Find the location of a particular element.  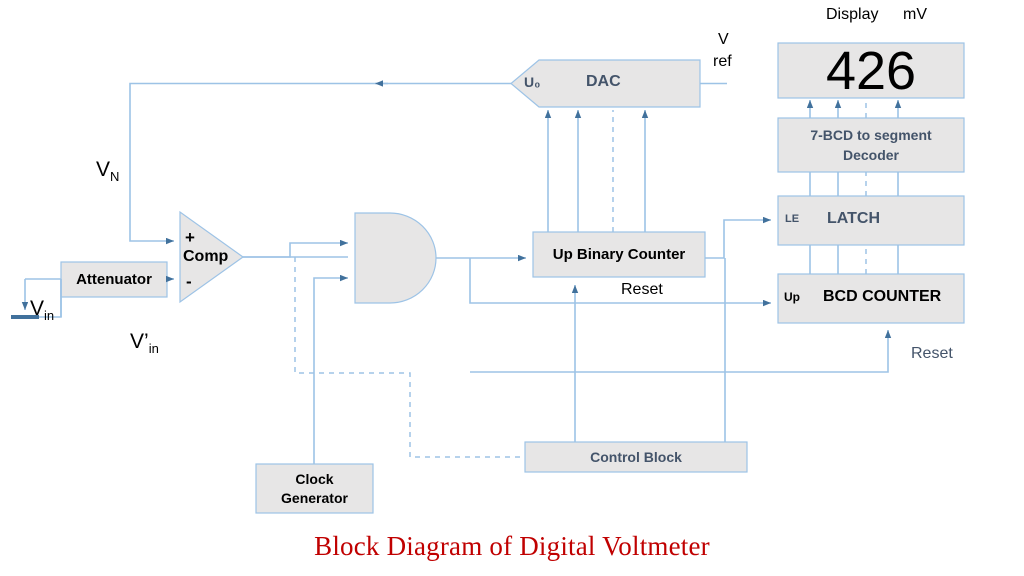

clock-generator-label: Clock Generator is located at coordinates (314, 488).